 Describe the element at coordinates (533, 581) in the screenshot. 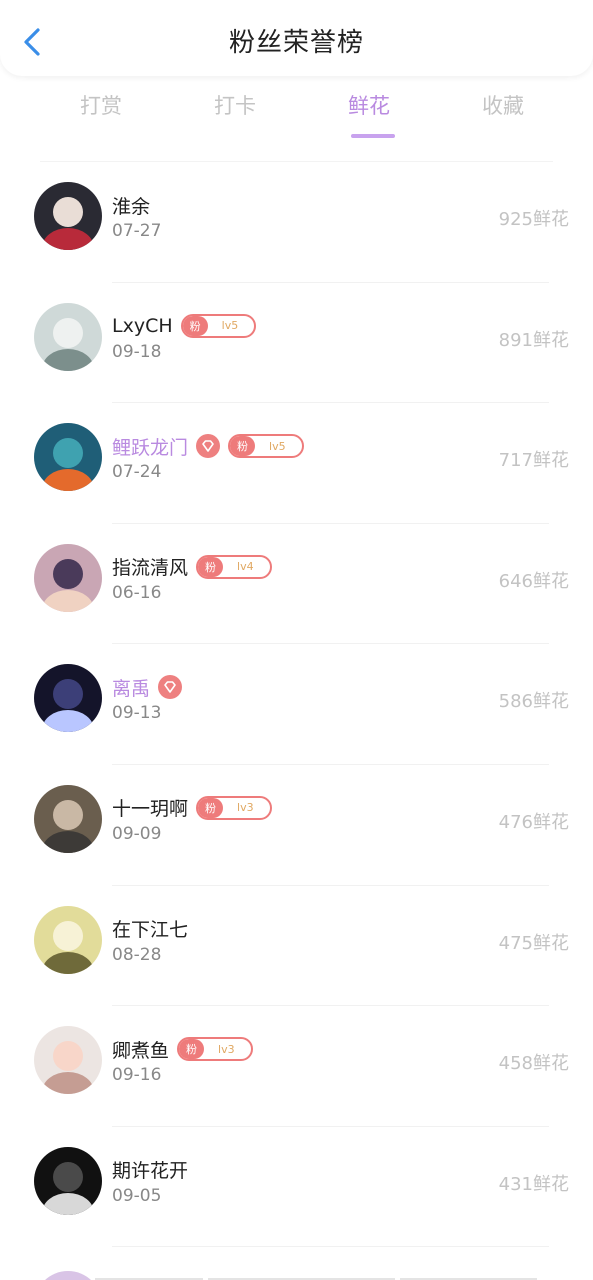

I see `flower-count: 646鲜花` at that location.